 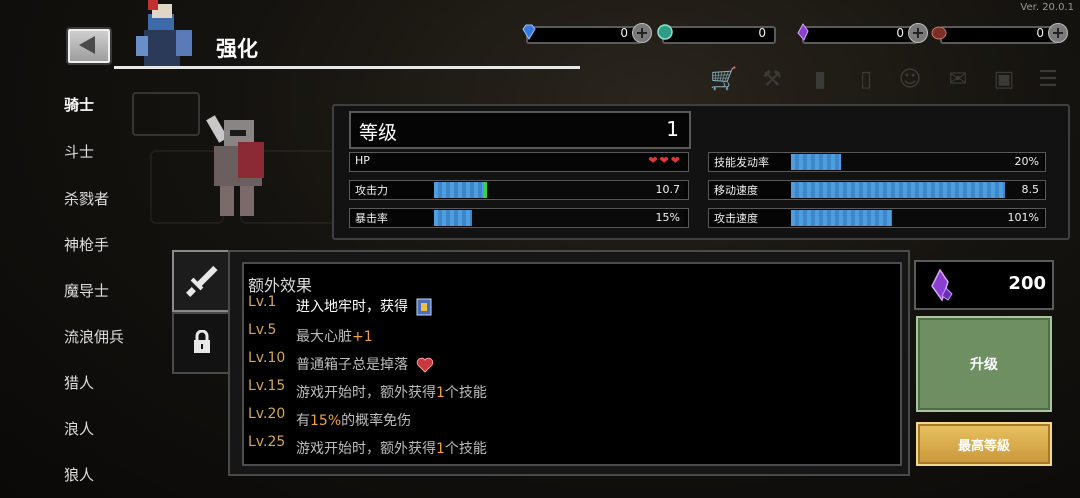 What do you see at coordinates (79, 474) in the screenshot?
I see `class-item-werewolf: 狼人` at bounding box center [79, 474].